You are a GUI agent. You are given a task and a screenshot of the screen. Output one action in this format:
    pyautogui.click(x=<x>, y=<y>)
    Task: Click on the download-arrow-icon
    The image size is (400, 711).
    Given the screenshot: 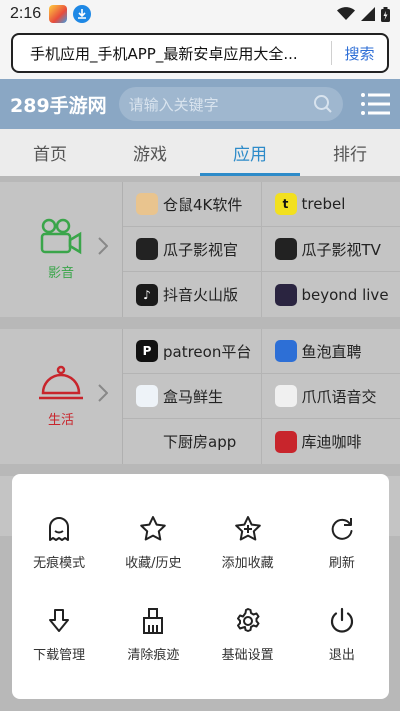 What is the action you would take?
    pyautogui.click(x=59, y=621)
    